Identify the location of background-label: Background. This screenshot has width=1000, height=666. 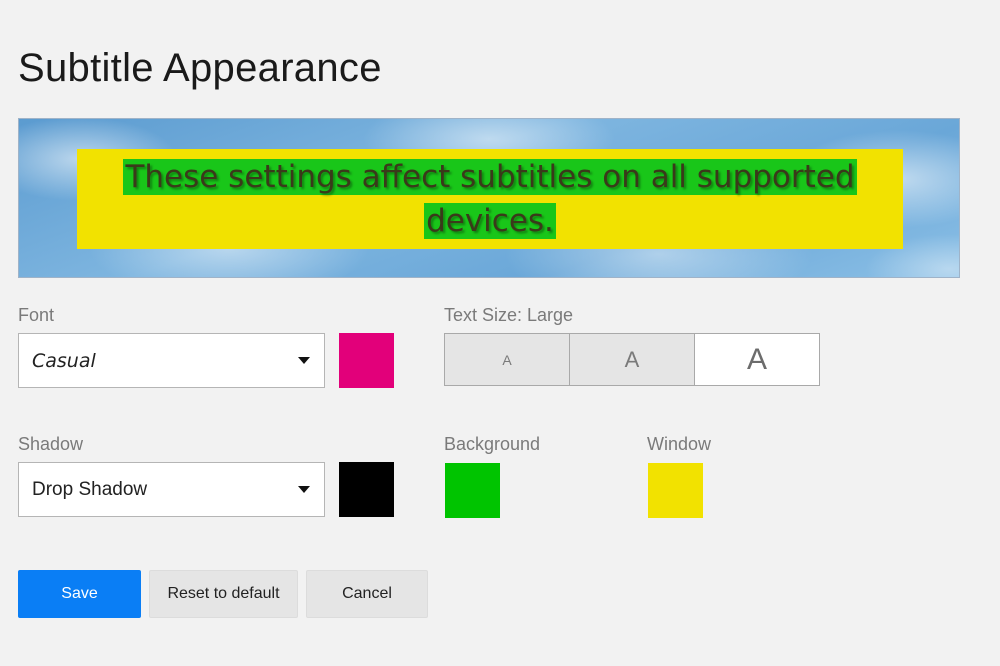
(492, 444).